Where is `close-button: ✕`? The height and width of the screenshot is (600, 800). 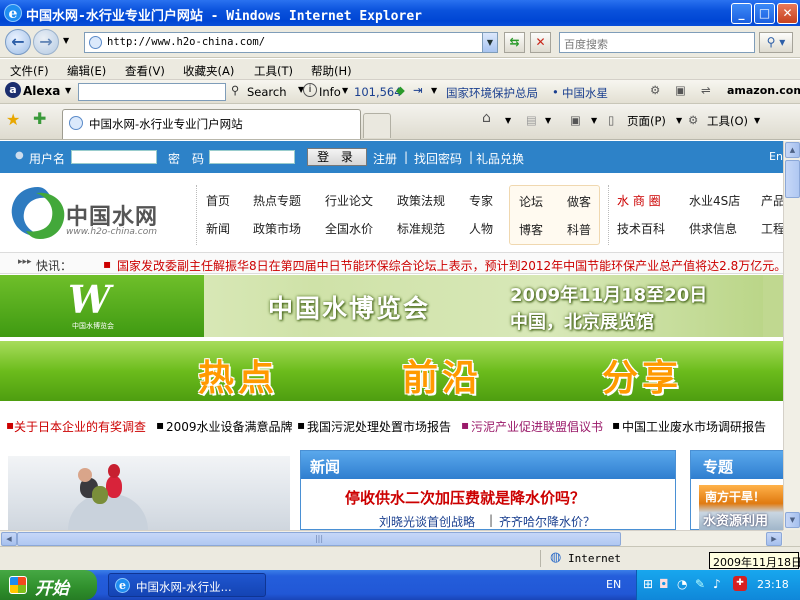 close-button: ✕ is located at coordinates (787, 13).